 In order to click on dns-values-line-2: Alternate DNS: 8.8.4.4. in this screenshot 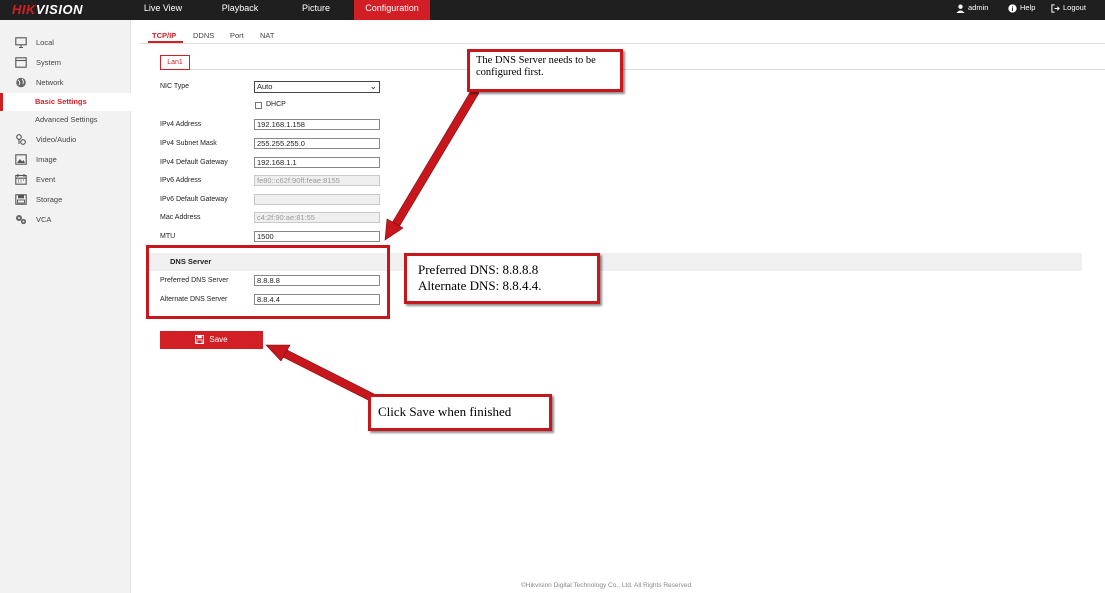, I will do `click(480, 285)`.